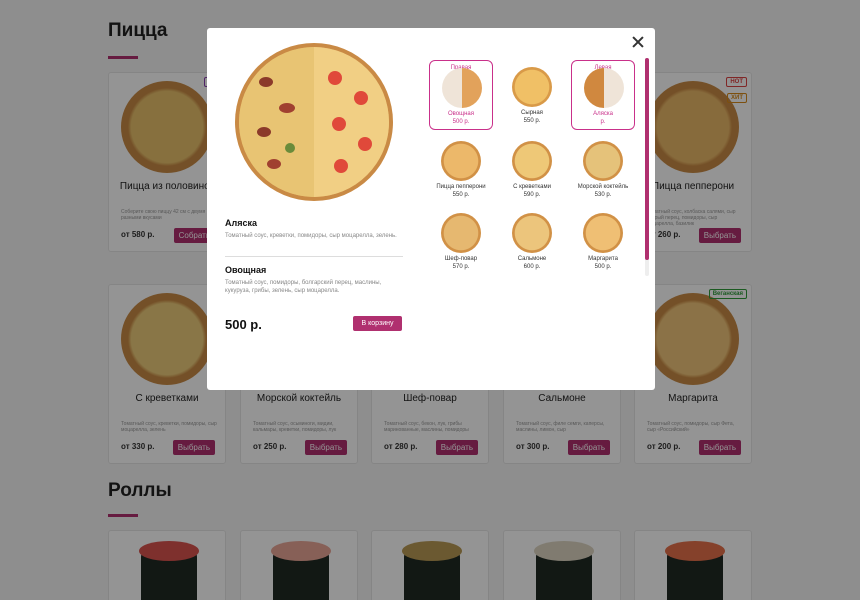 This screenshot has height=600, width=860. I want to click on option-syrnaya: Сырная 550 р., so click(532, 95).